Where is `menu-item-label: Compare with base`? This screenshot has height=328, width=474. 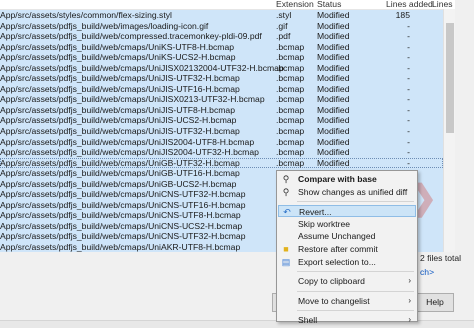 menu-item-label: Compare with base is located at coordinates (337, 179).